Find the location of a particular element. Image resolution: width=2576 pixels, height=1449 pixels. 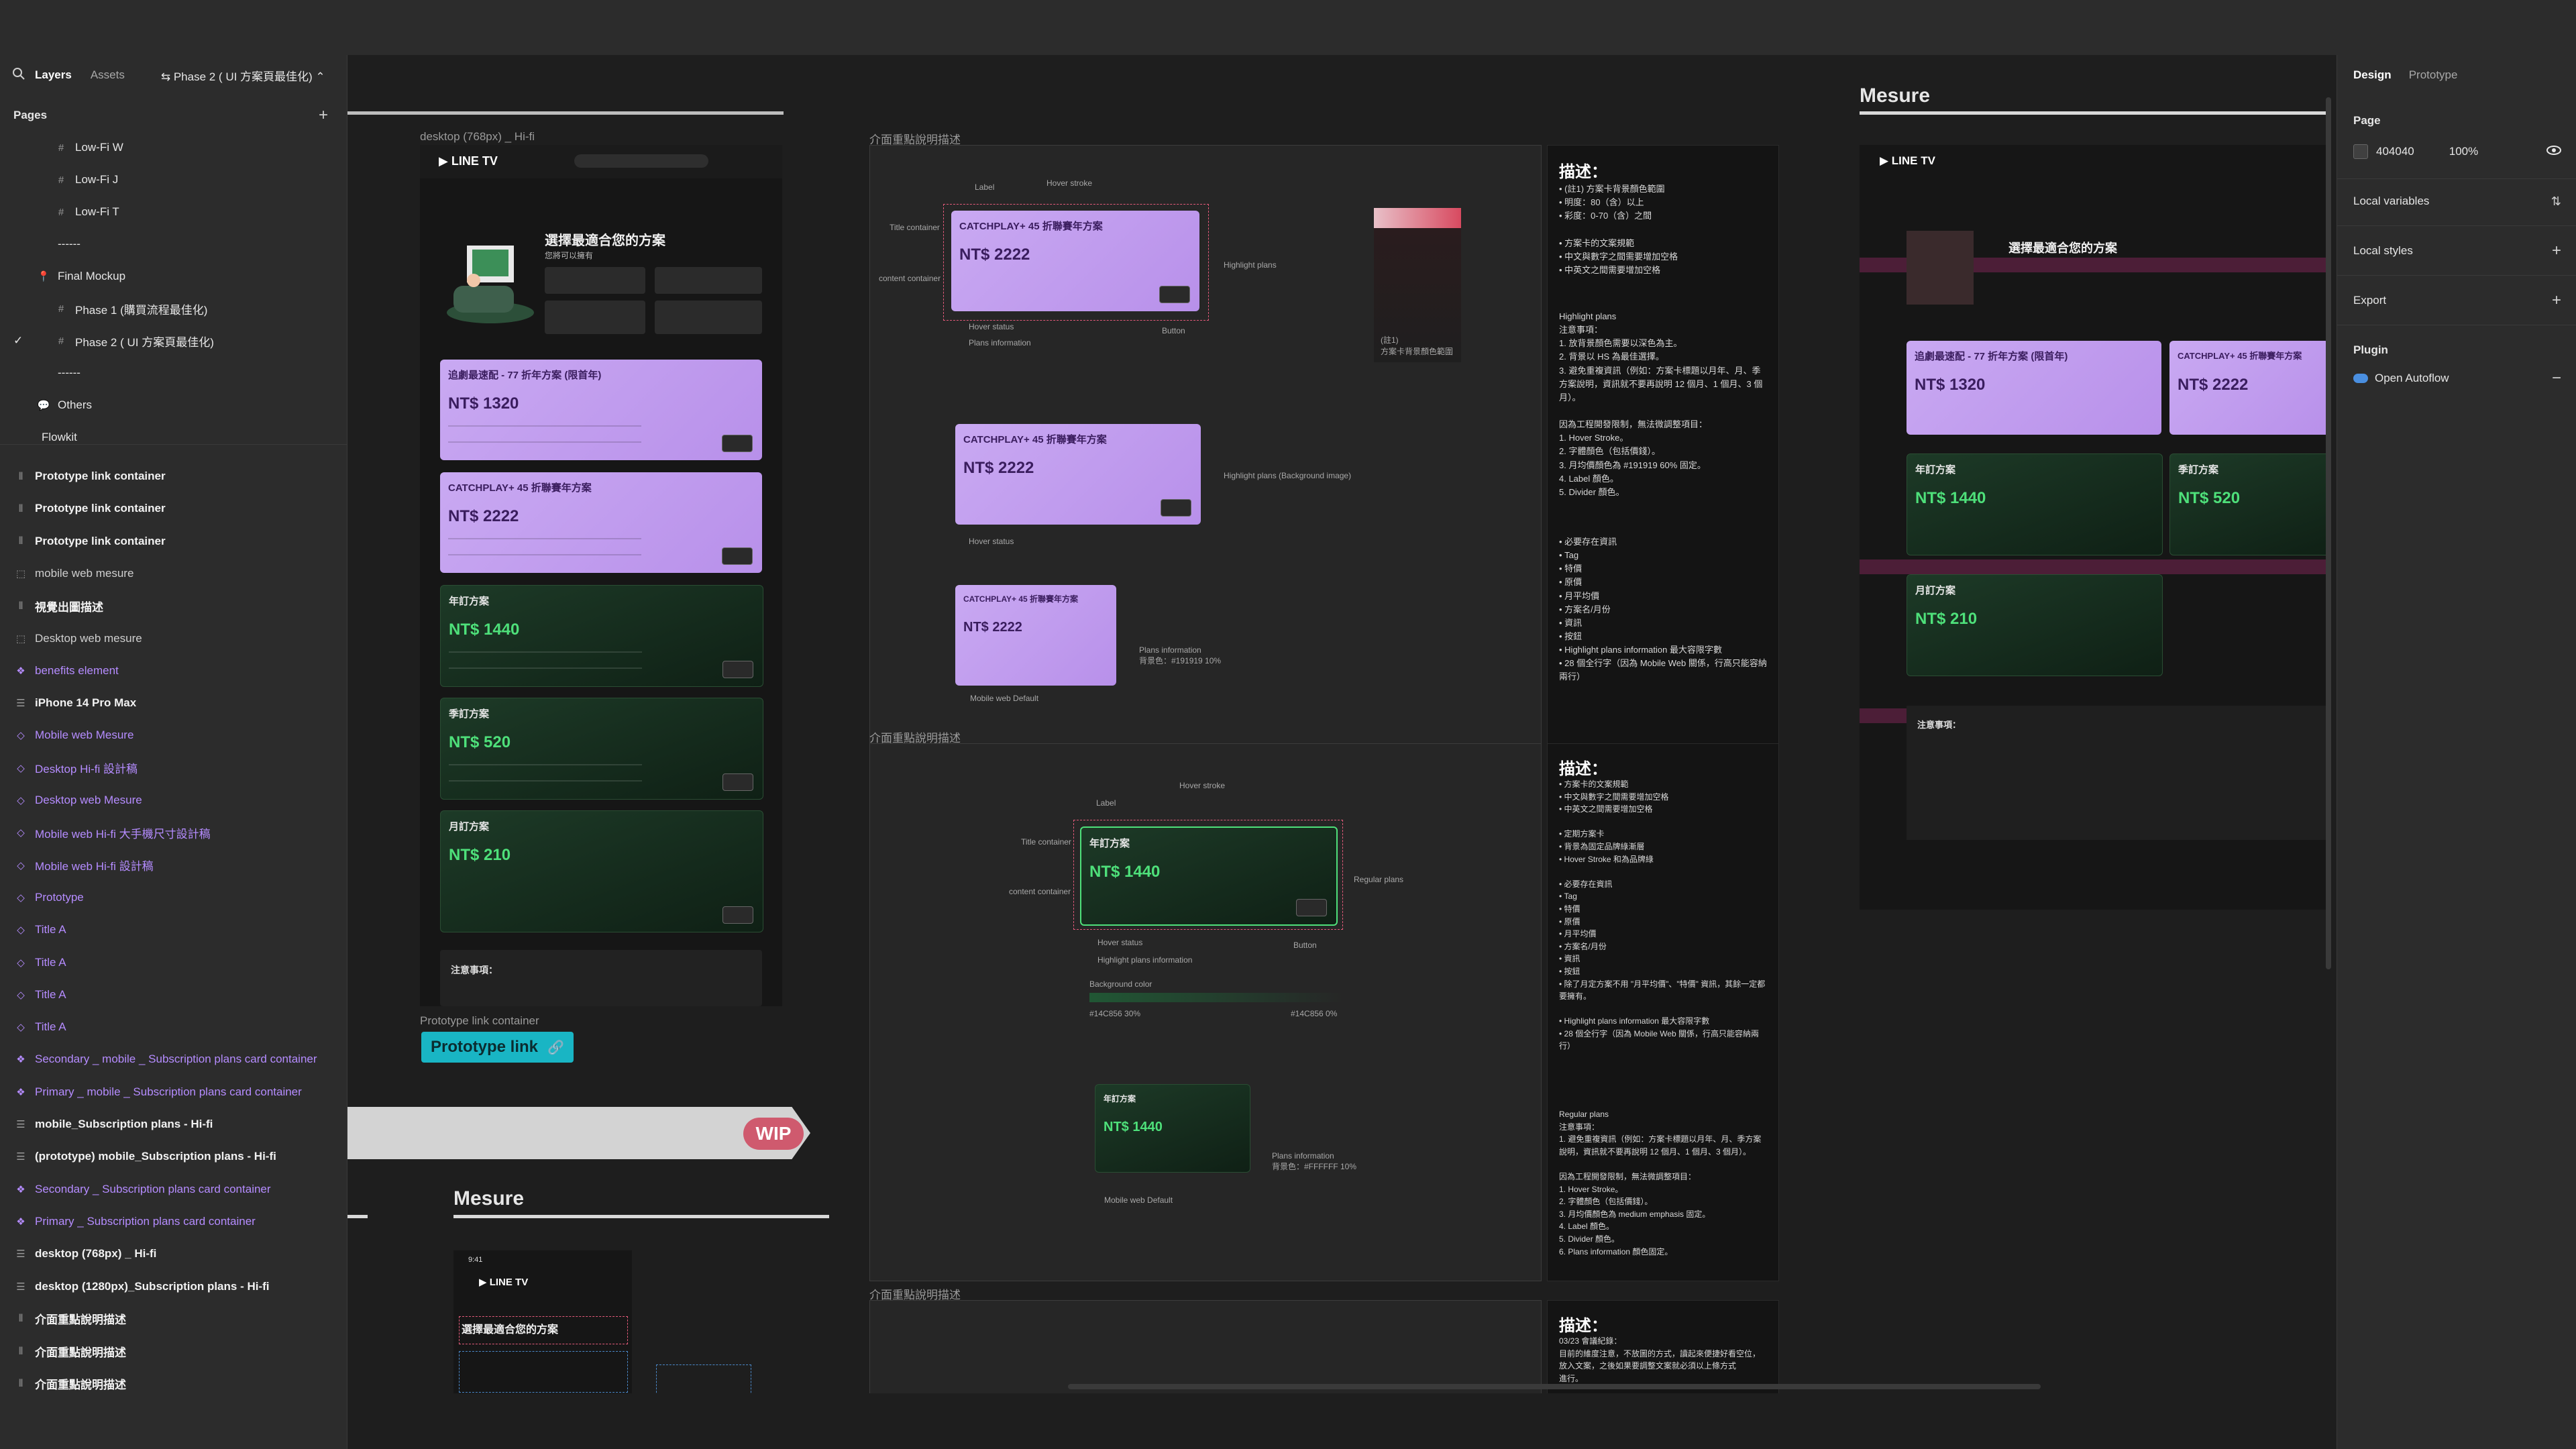

mock-search-bar is located at coordinates (641, 161).